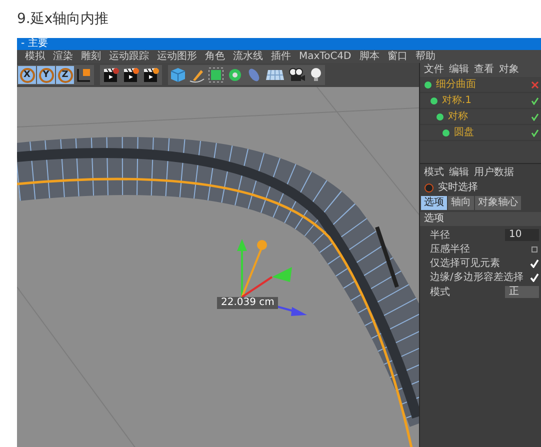  What do you see at coordinates (498, 203) in the screenshot?
I see `tab: 对象轴心` at bounding box center [498, 203].